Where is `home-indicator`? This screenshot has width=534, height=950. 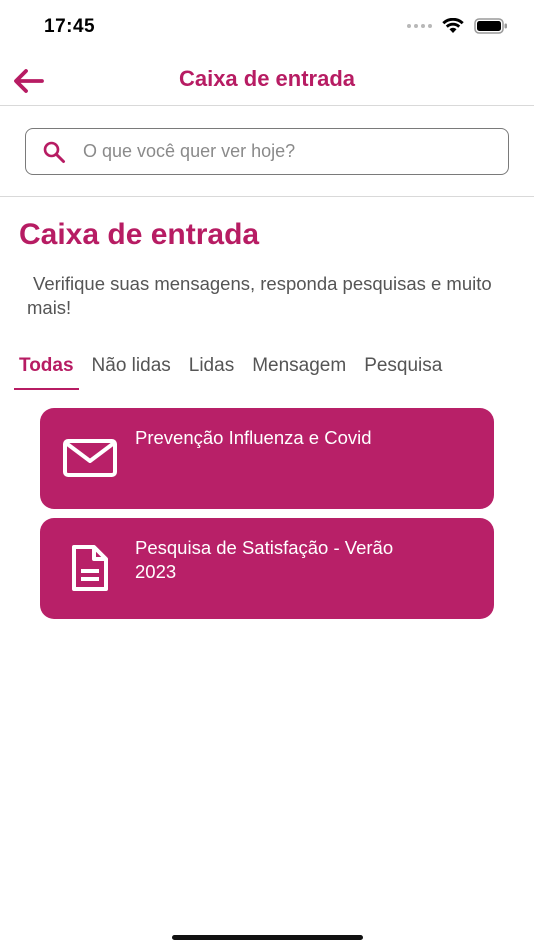
home-indicator is located at coordinates (267, 937).